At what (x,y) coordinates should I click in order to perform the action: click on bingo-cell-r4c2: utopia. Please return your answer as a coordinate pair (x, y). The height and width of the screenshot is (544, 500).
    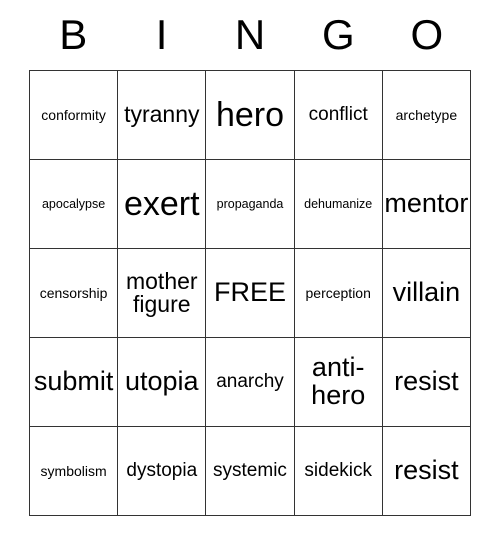
    Looking at the image, I should click on (162, 382).